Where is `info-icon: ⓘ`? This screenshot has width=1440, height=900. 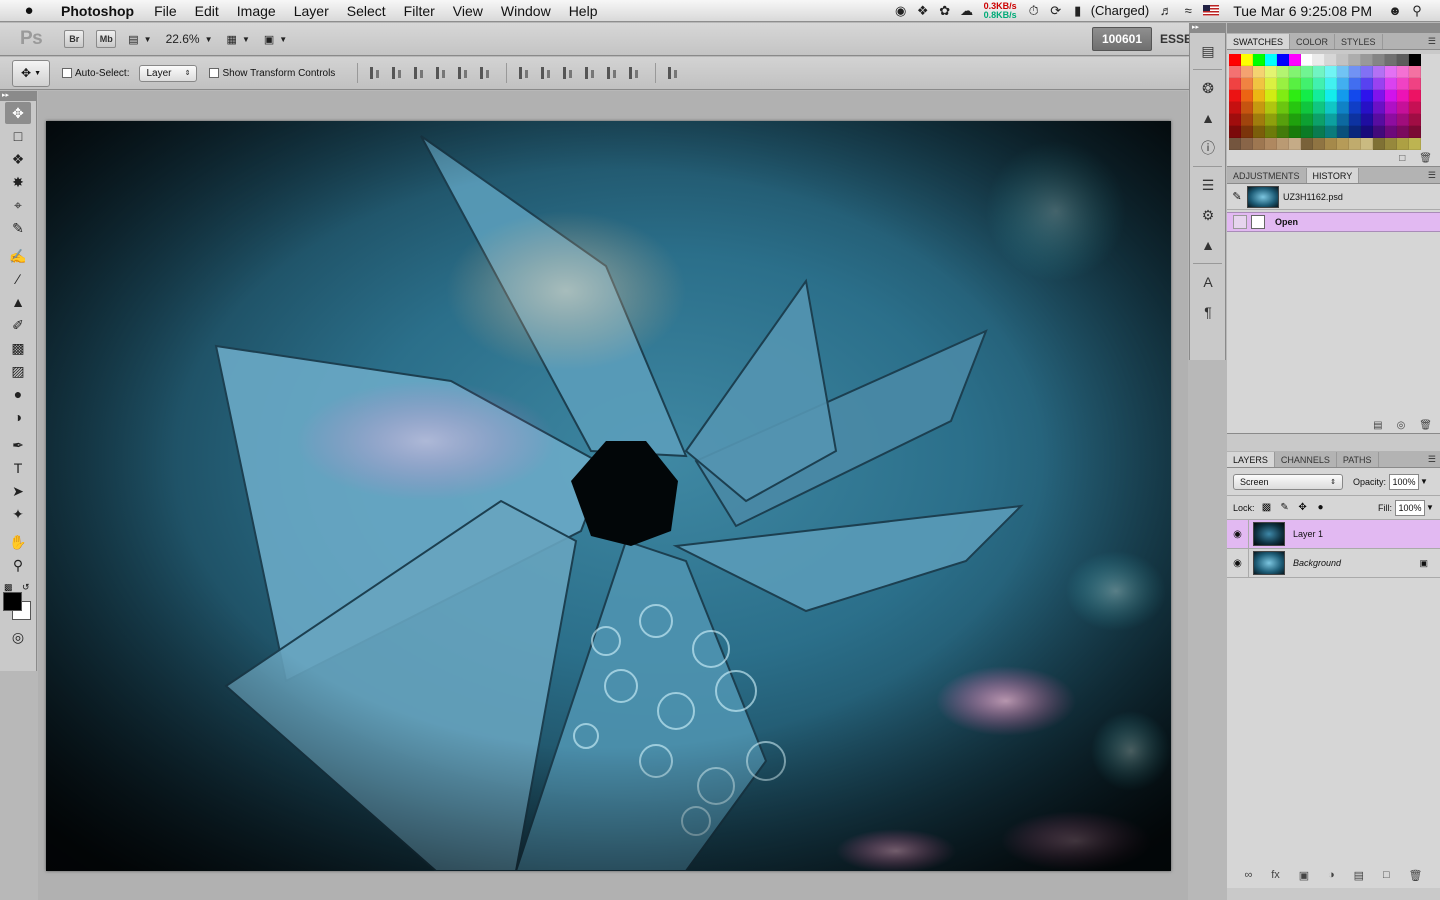
info-icon: ⓘ is located at coordinates (1208, 148).